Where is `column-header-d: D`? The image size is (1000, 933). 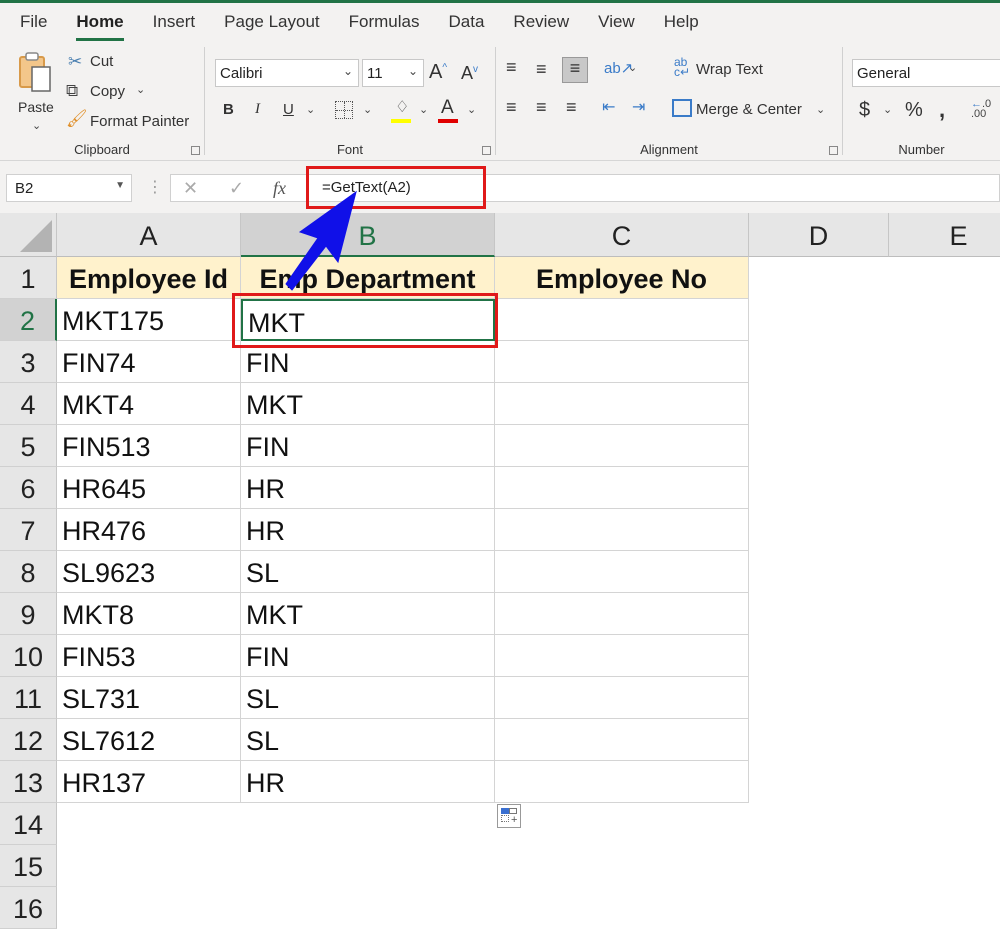
column-header-d: D is located at coordinates (819, 235).